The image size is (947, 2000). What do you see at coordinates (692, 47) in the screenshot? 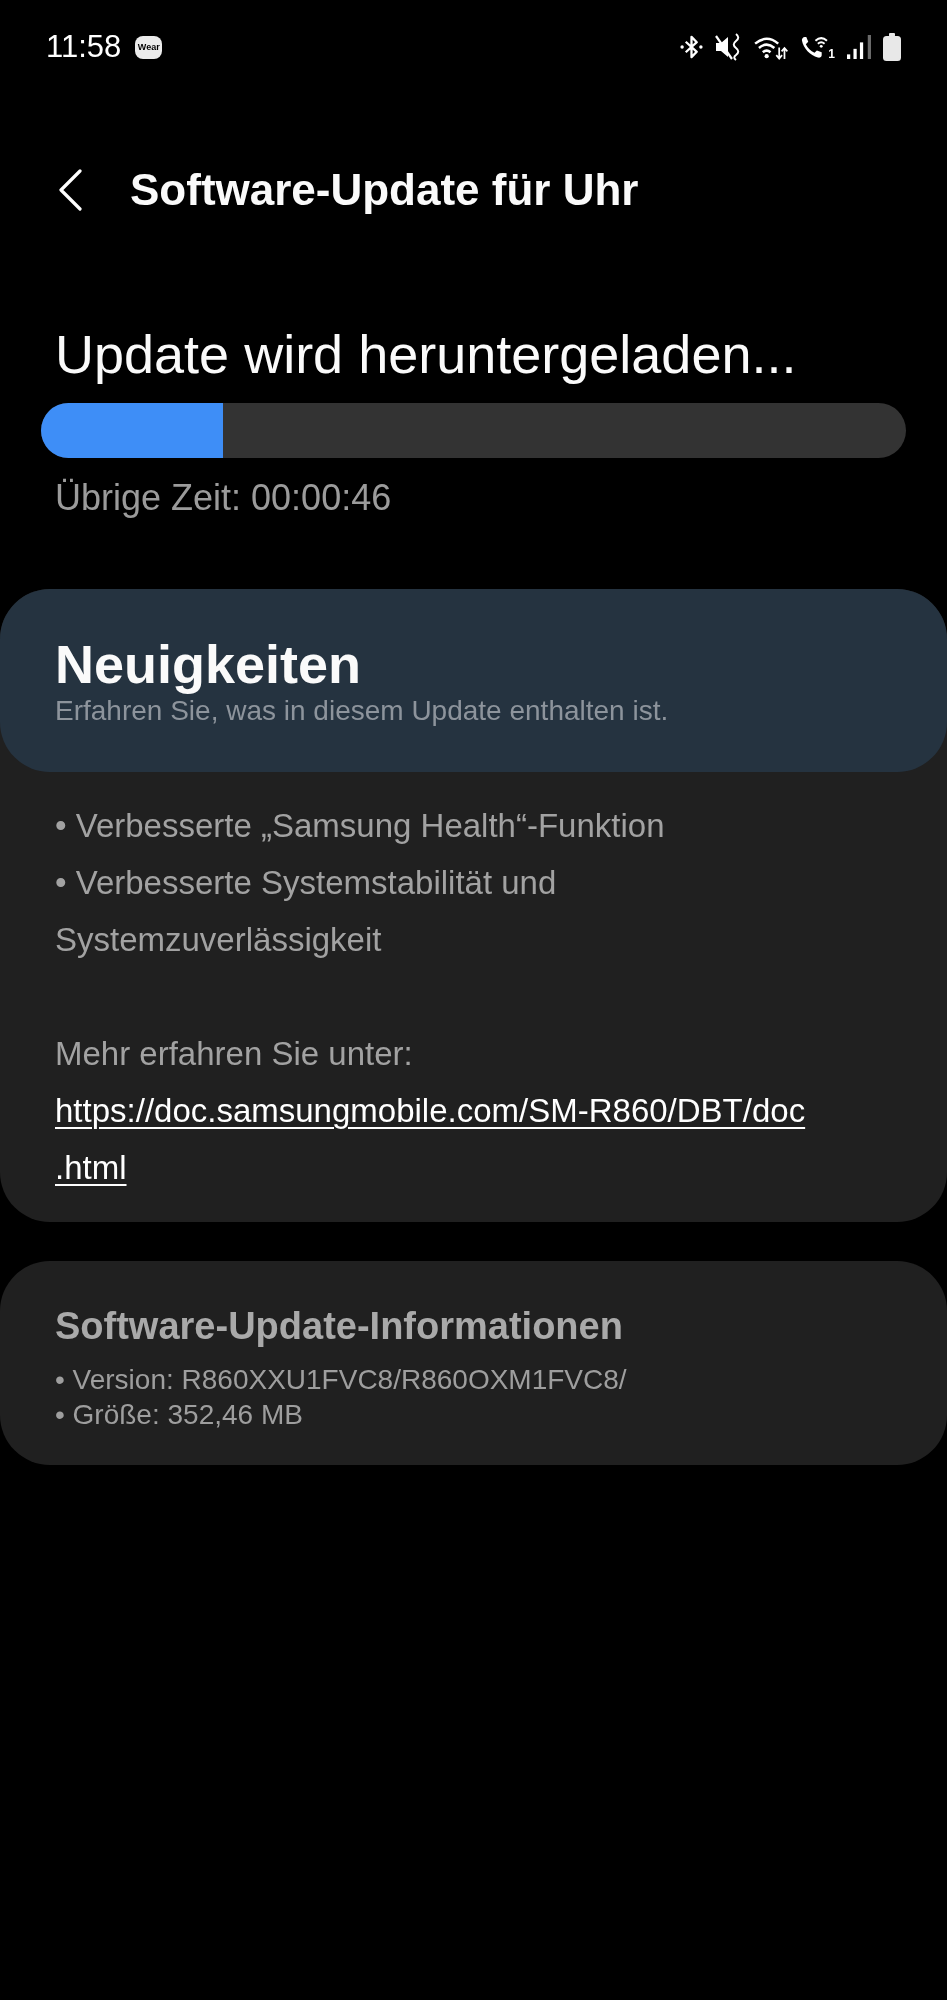
I see `bluetooth-icon` at bounding box center [692, 47].